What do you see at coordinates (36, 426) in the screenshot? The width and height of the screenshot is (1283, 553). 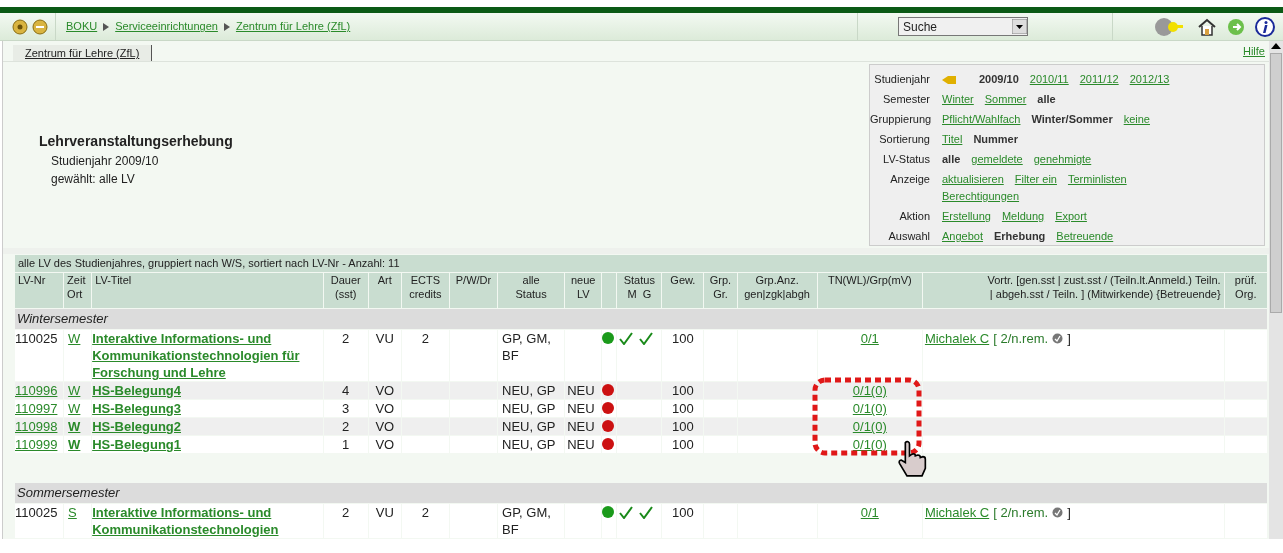 I see `course-number-link: 110998` at bounding box center [36, 426].